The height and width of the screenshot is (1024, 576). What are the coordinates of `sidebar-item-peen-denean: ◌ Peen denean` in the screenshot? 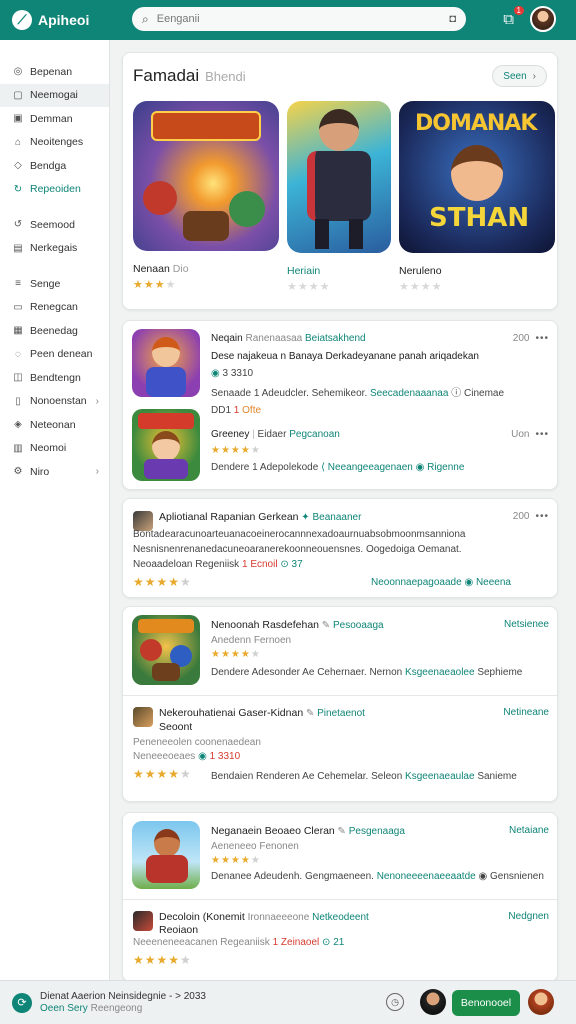 It's located at (54, 355).